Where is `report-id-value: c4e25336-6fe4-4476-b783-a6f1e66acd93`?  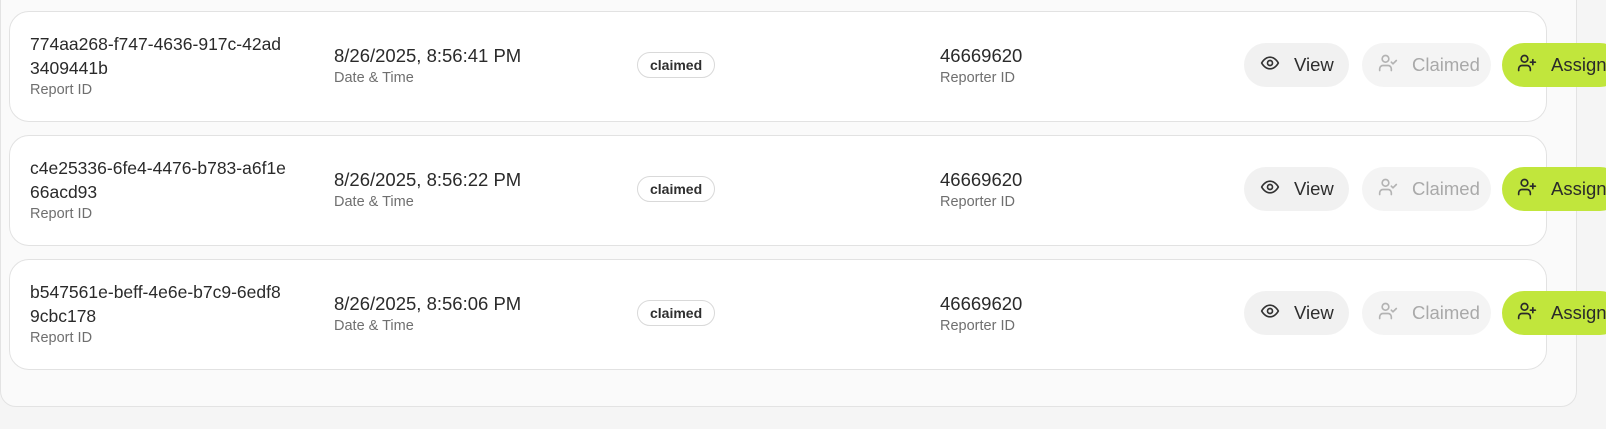
report-id-value: c4e25336-6fe4-4476-b783-a6f1e66acd93 is located at coordinates (158, 180).